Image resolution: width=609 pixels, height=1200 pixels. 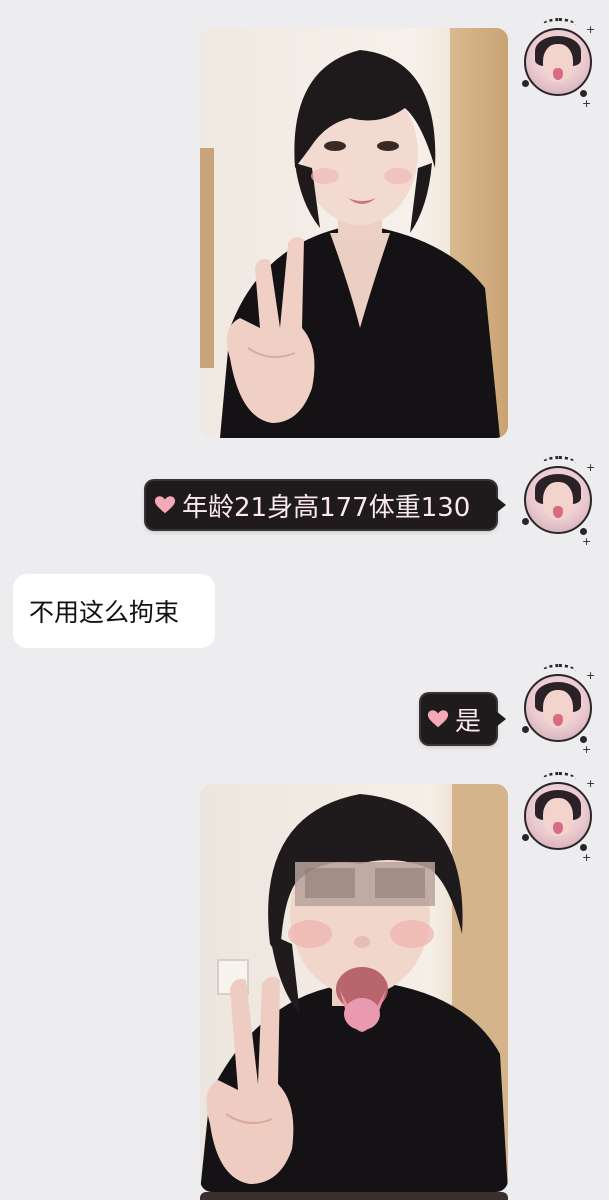 I want to click on message-text: 不用这么拘束, so click(x=104, y=612).